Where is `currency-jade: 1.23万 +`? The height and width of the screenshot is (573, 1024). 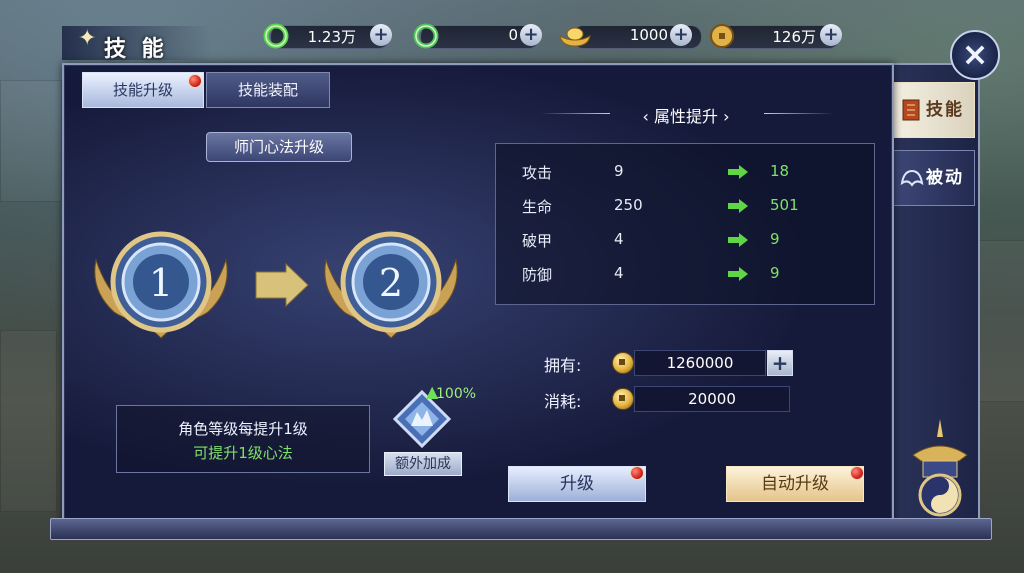
currency-jade: 1.23万 + is located at coordinates (328, 35).